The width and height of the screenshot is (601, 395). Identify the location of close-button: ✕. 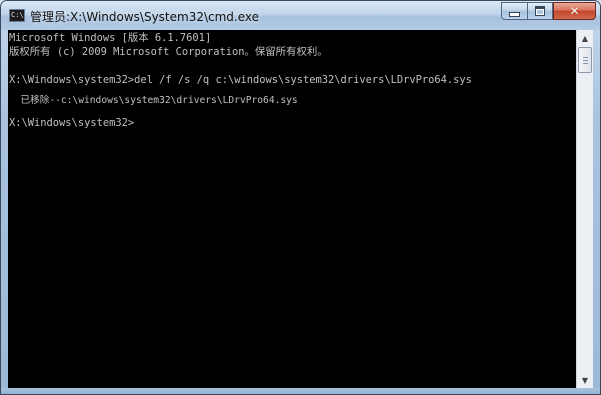
(574, 11).